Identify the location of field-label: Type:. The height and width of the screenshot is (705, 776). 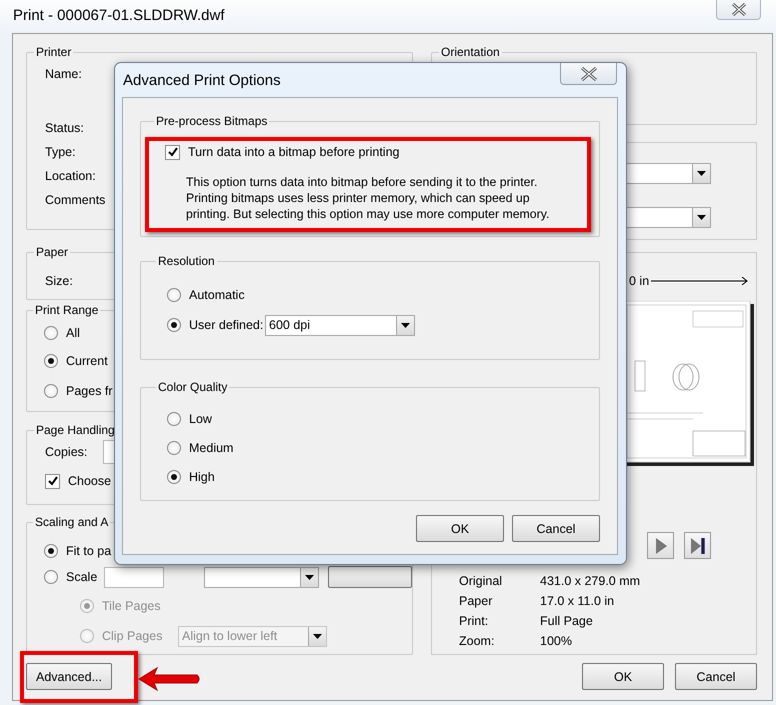
(60, 152).